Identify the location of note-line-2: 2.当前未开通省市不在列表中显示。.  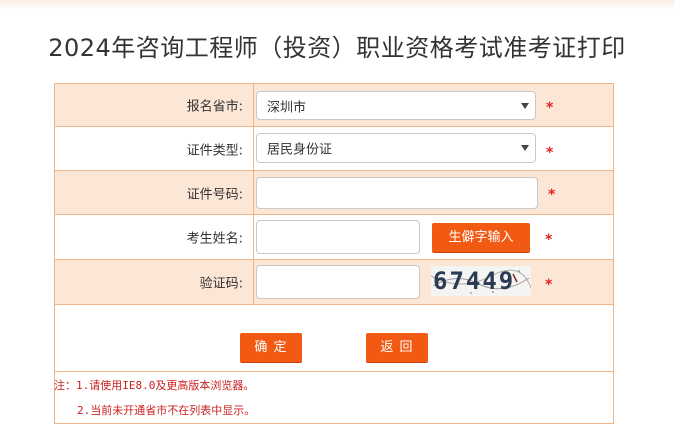
(166, 410).